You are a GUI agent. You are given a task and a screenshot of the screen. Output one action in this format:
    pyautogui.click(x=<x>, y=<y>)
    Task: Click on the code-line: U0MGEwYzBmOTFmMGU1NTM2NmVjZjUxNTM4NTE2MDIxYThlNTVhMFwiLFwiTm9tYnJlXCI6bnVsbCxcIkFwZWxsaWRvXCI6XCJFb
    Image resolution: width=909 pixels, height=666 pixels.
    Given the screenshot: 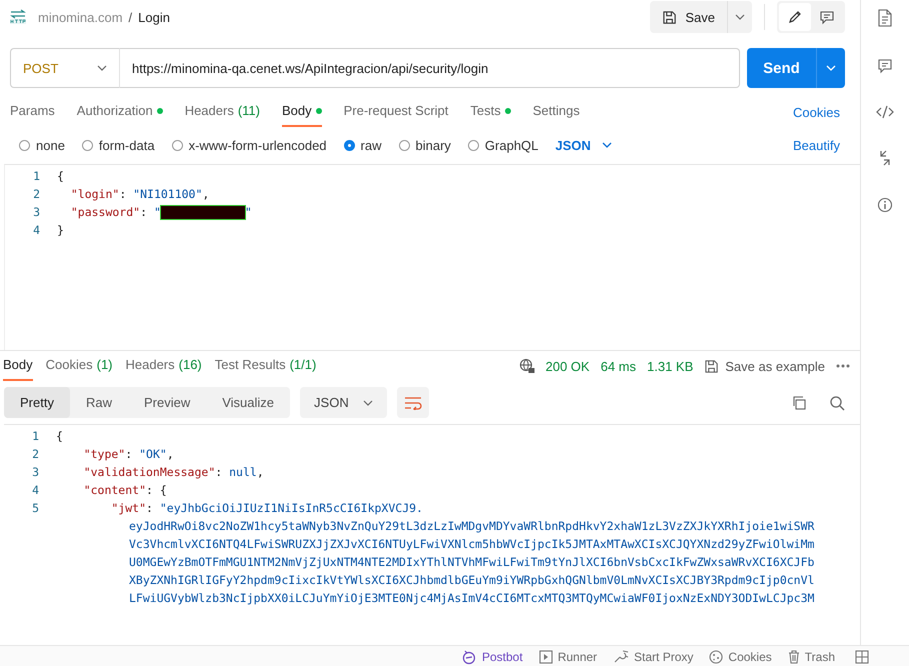 What is the action you would take?
    pyautogui.click(x=471, y=562)
    